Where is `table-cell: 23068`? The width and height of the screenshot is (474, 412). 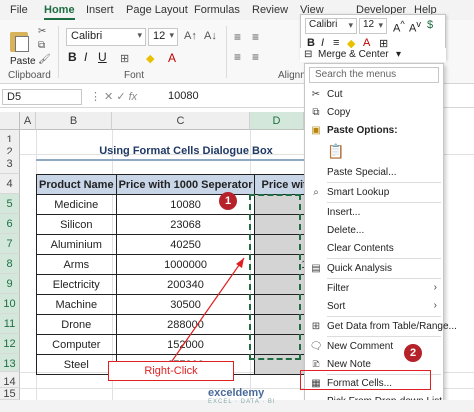
table-cell: 23068 is located at coordinates (185, 224).